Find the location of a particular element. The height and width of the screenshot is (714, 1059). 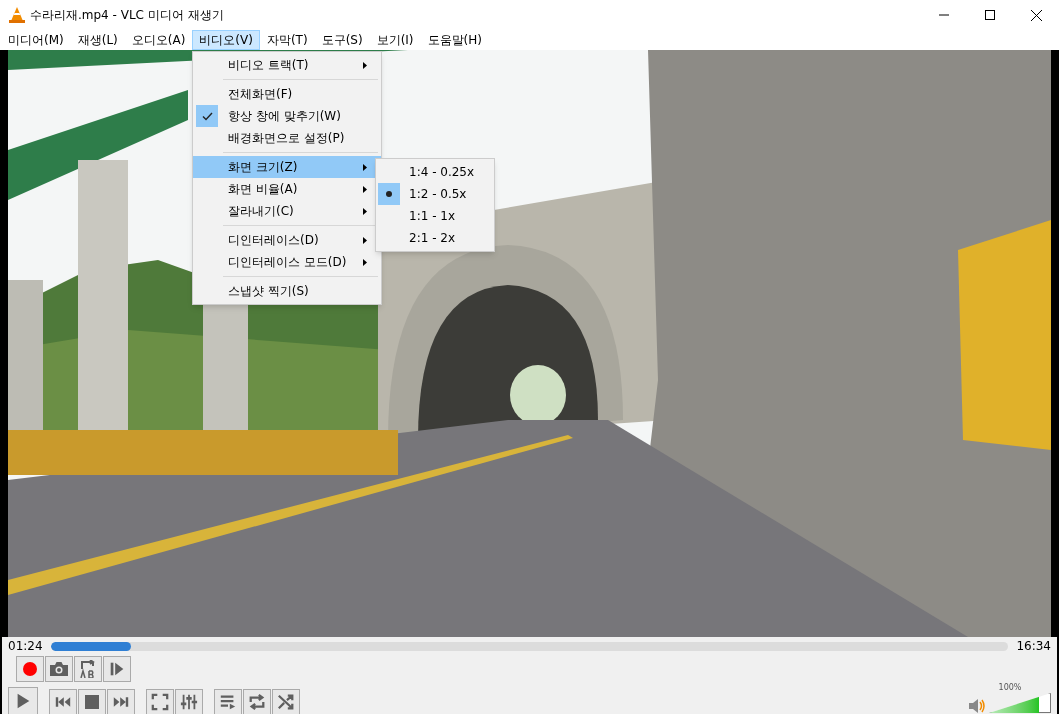

menu-bar-item: 비디오(V) is located at coordinates (226, 40).